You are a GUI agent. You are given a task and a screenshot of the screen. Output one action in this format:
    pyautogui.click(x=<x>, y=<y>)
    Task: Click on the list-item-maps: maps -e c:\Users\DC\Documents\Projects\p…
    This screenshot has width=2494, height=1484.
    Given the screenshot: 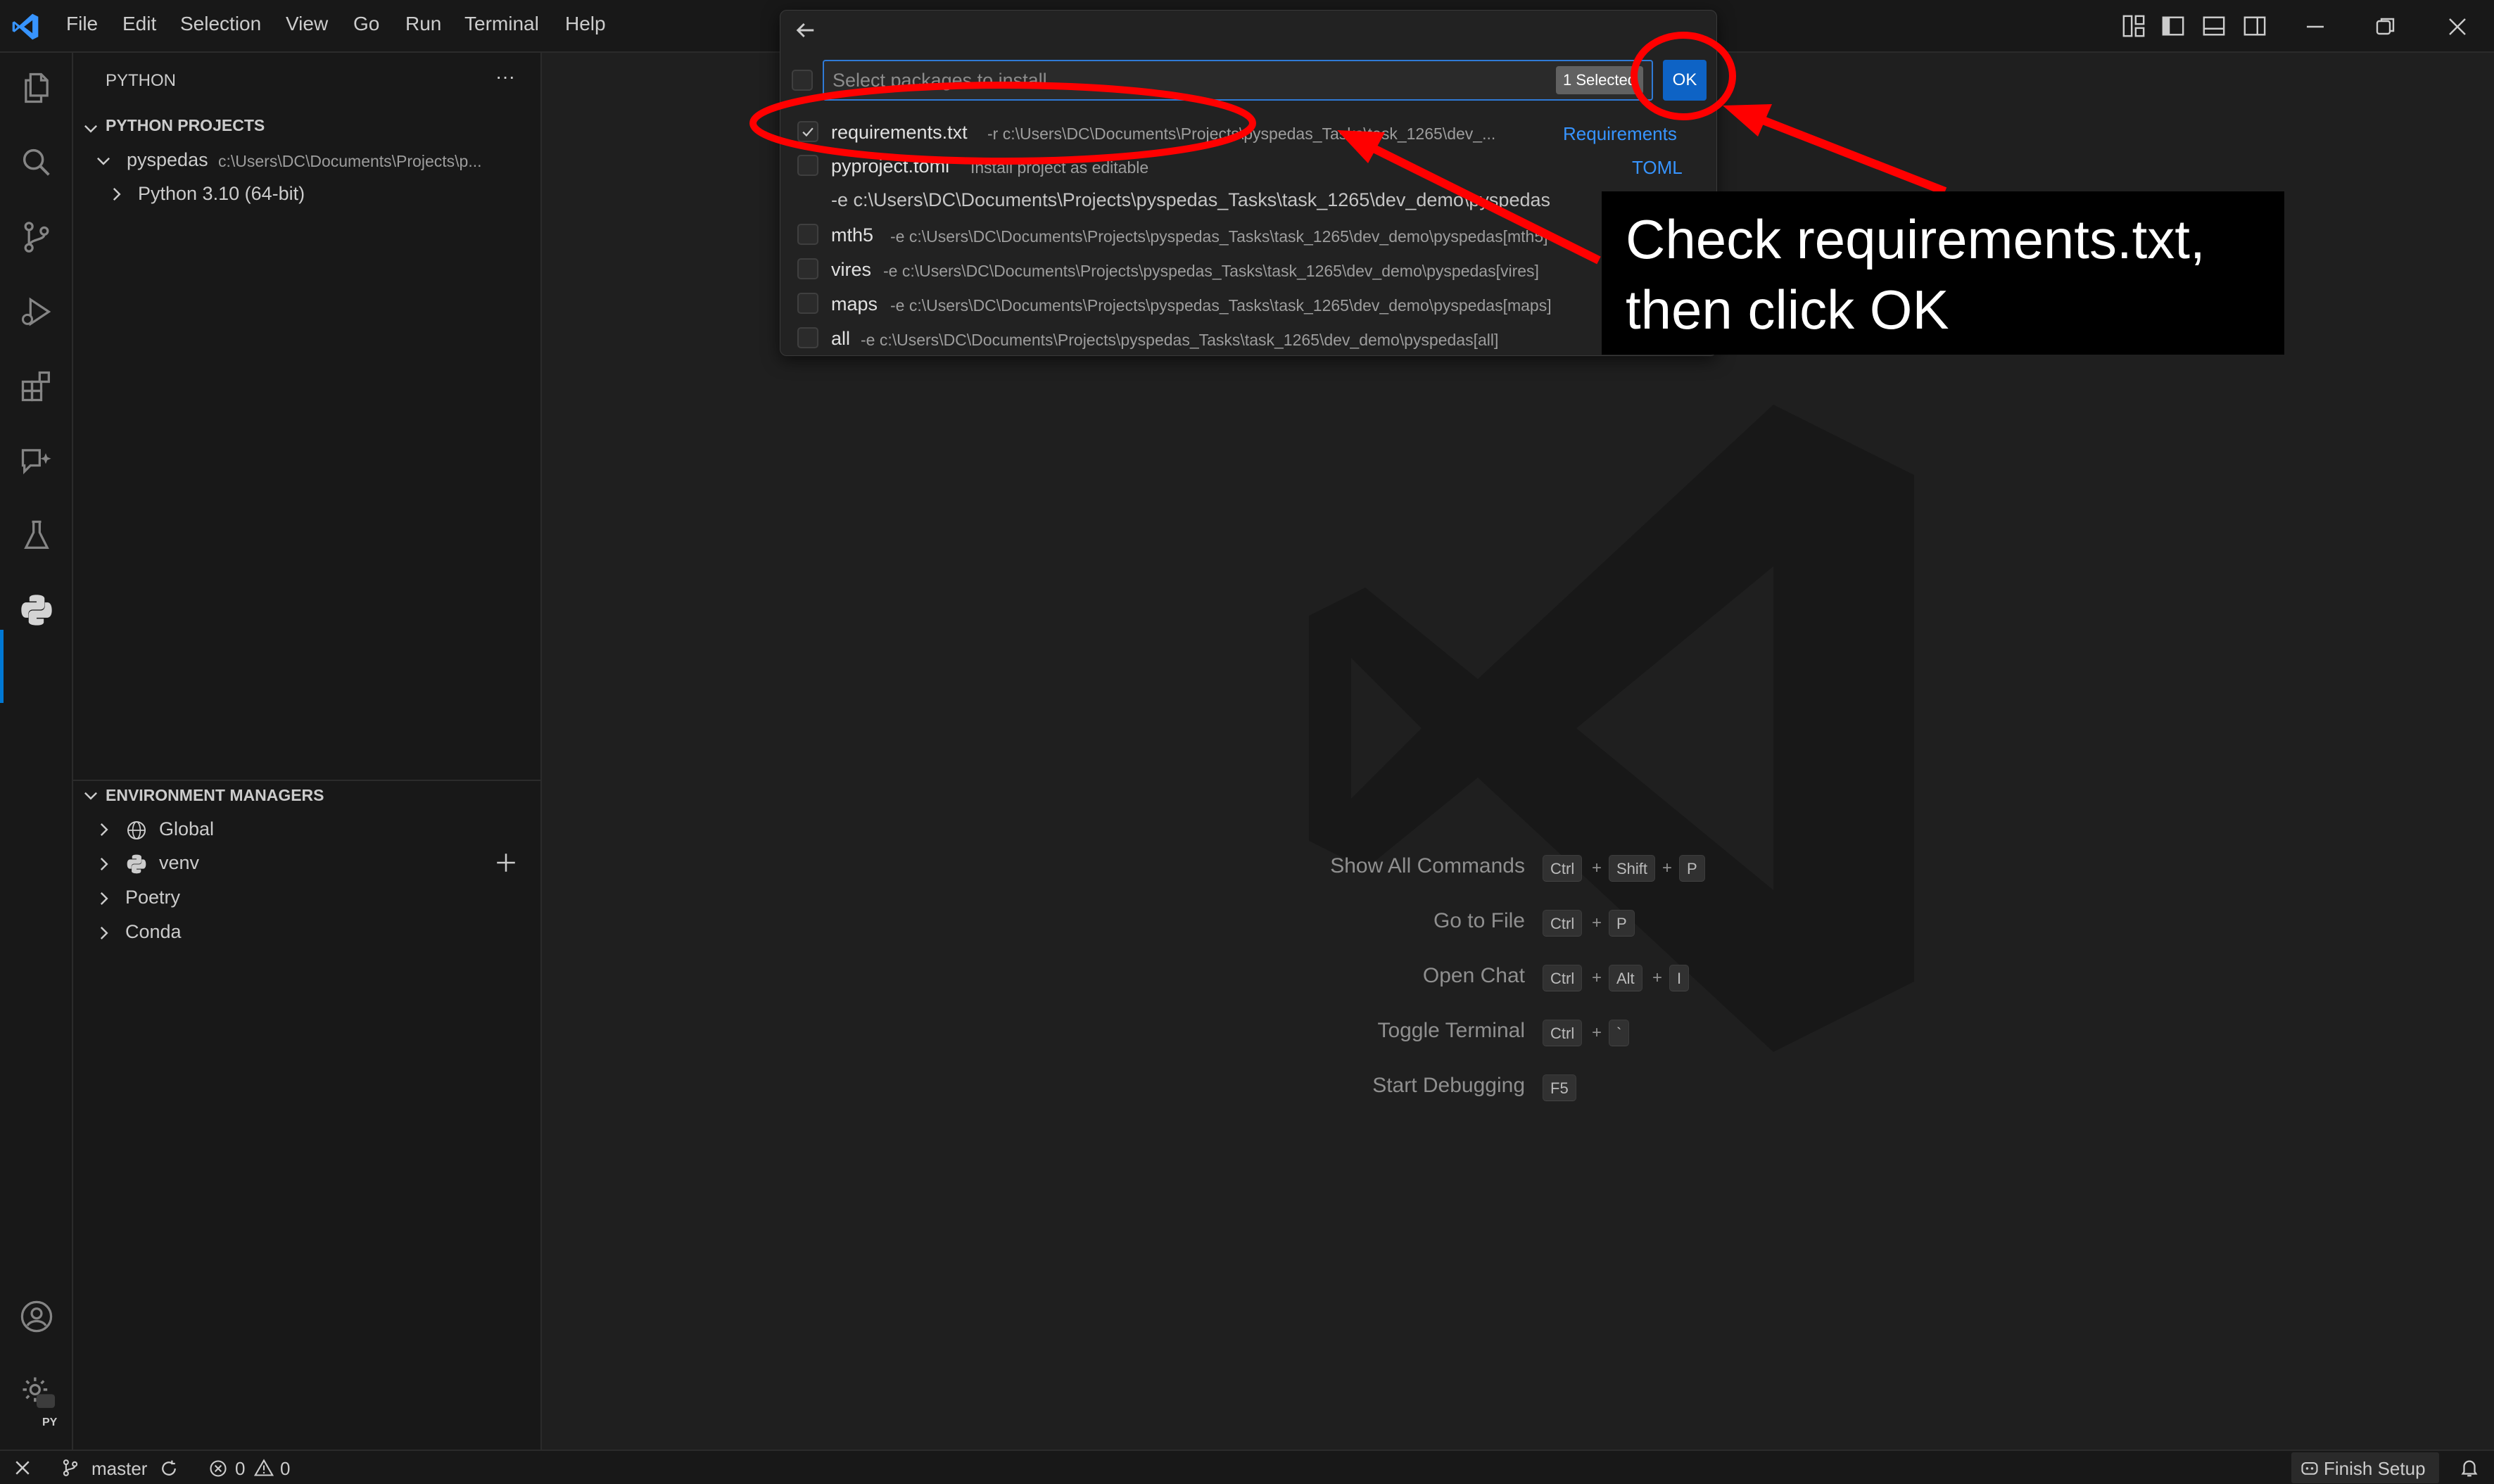 What is the action you would take?
    pyautogui.click(x=1248, y=303)
    